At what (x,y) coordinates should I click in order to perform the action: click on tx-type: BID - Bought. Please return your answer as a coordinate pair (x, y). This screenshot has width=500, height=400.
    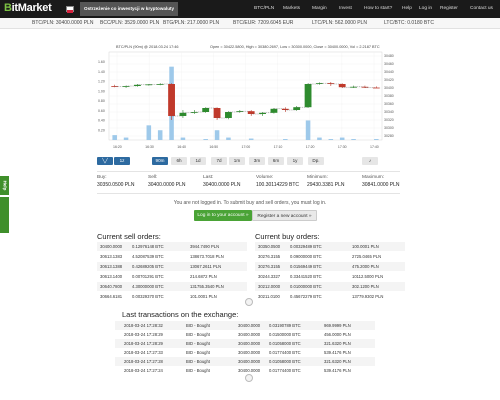
    Looking at the image, I should click on (198, 325).